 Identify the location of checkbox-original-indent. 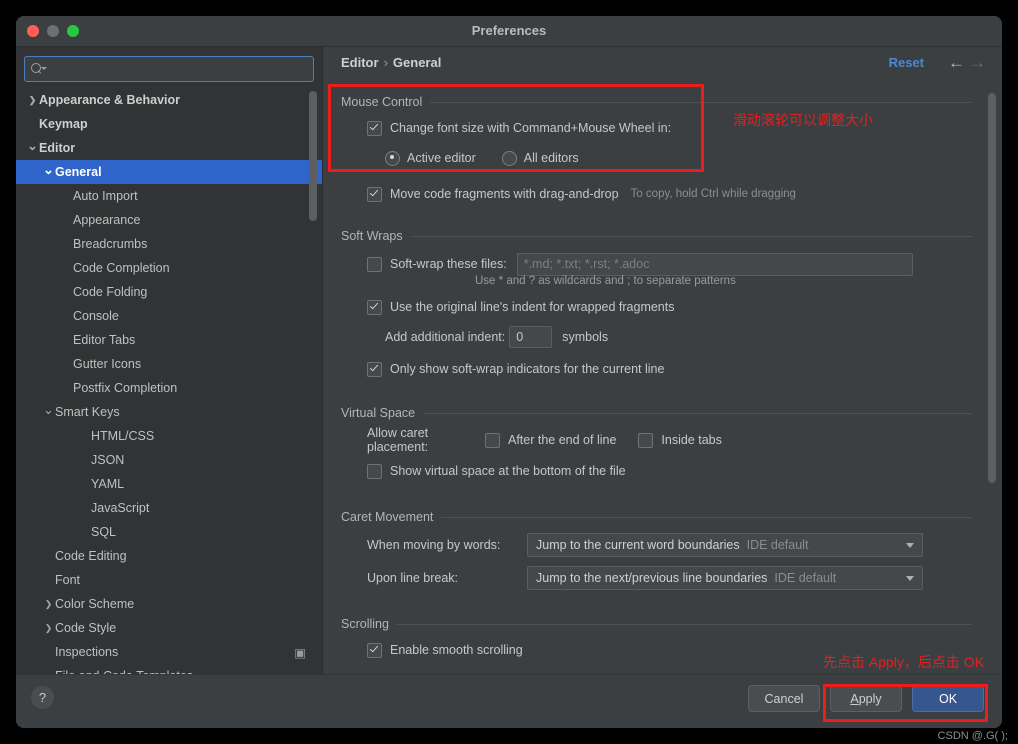
(374, 307).